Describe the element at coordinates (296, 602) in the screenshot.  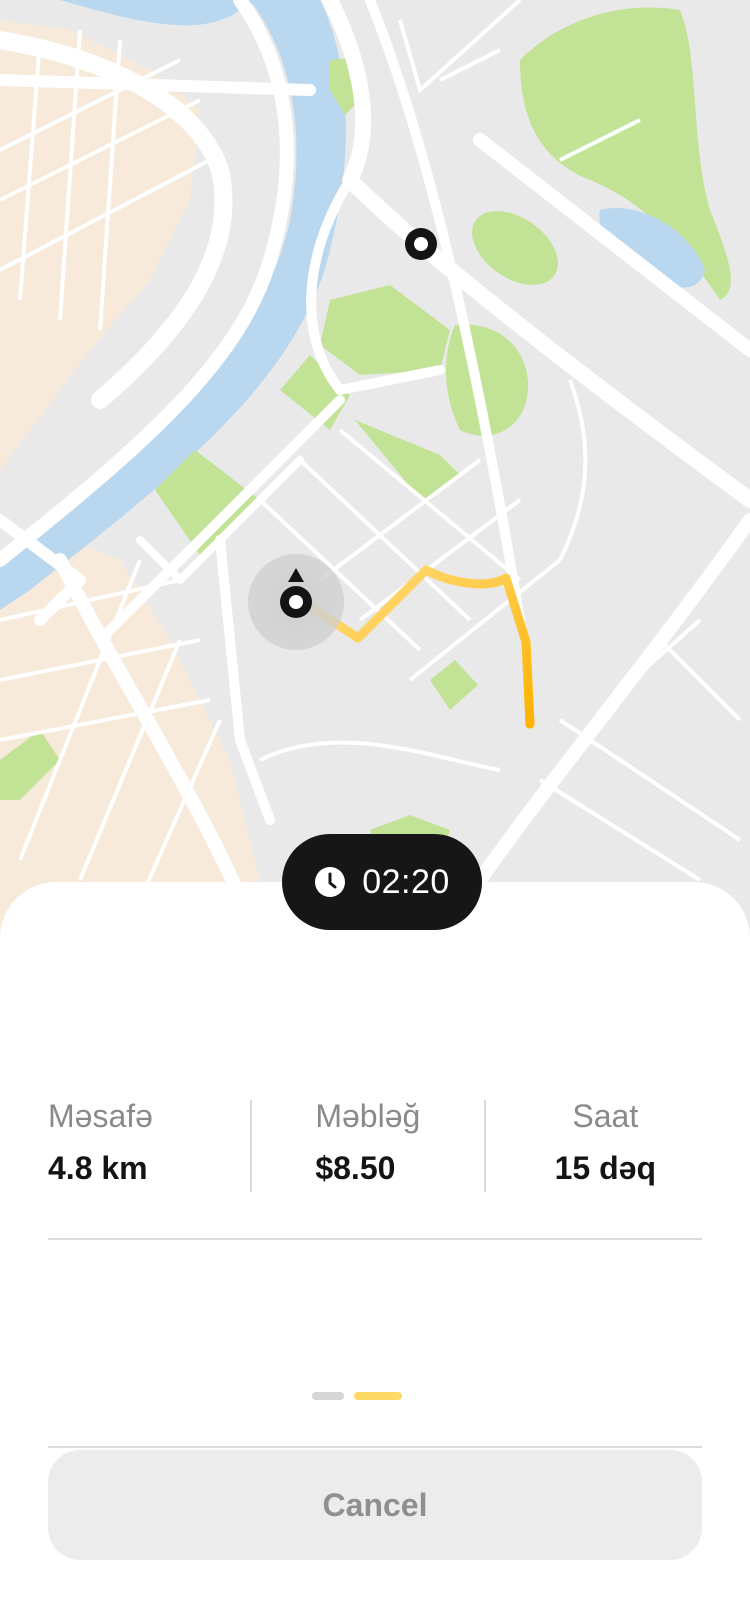
I see `current-location-marker` at that location.